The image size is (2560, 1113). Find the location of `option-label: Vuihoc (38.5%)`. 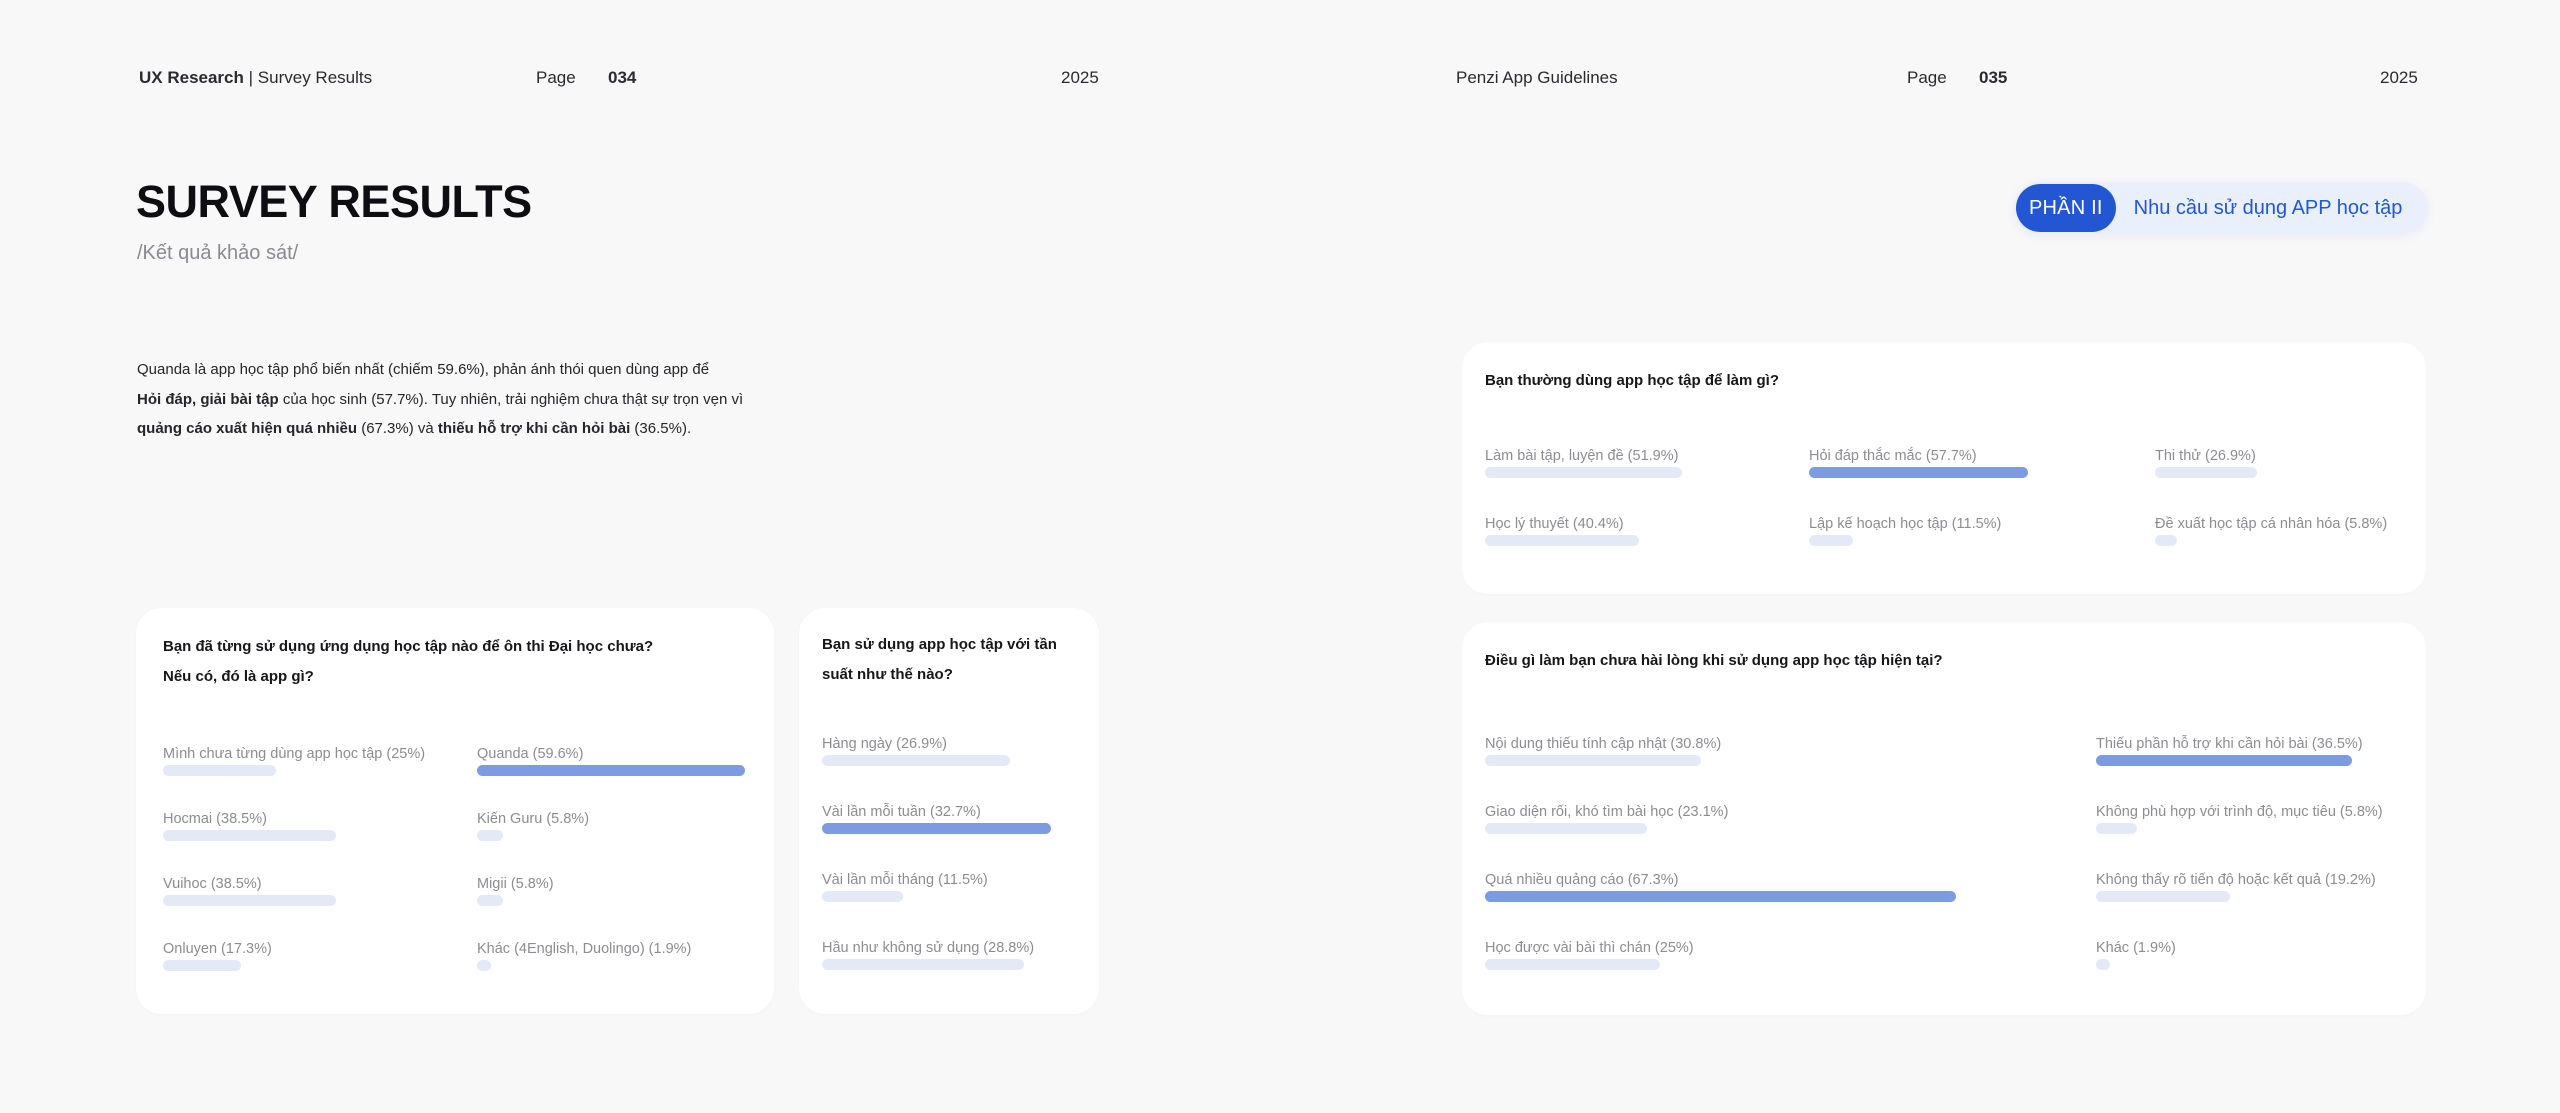

option-label: Vuihoc (38.5%) is located at coordinates (212, 884).